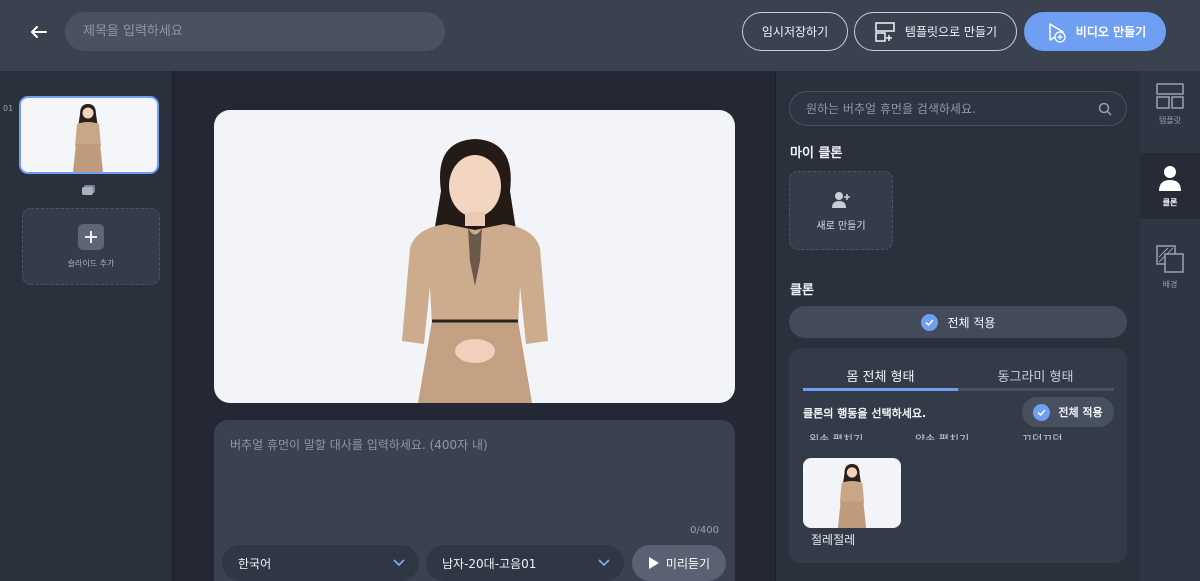 This screenshot has height=581, width=1200. I want to click on voice-select: 남자-20대-고음01, so click(525, 563).